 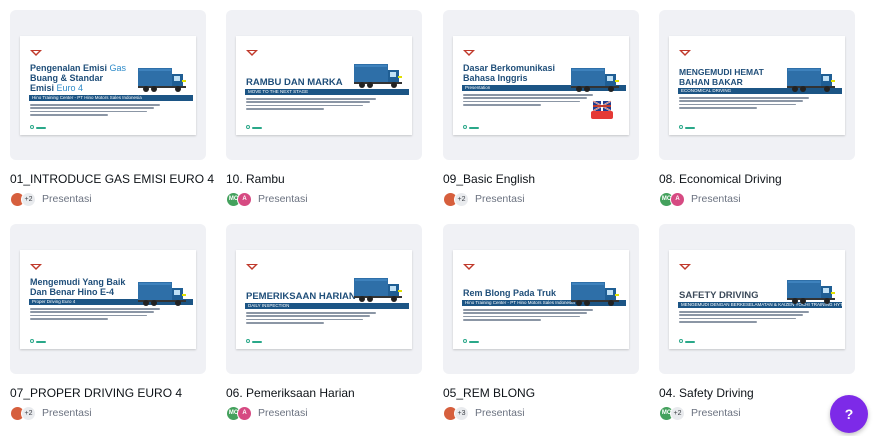 What do you see at coordinates (118, 68) in the screenshot?
I see `slide-title-accent: Gas` at bounding box center [118, 68].